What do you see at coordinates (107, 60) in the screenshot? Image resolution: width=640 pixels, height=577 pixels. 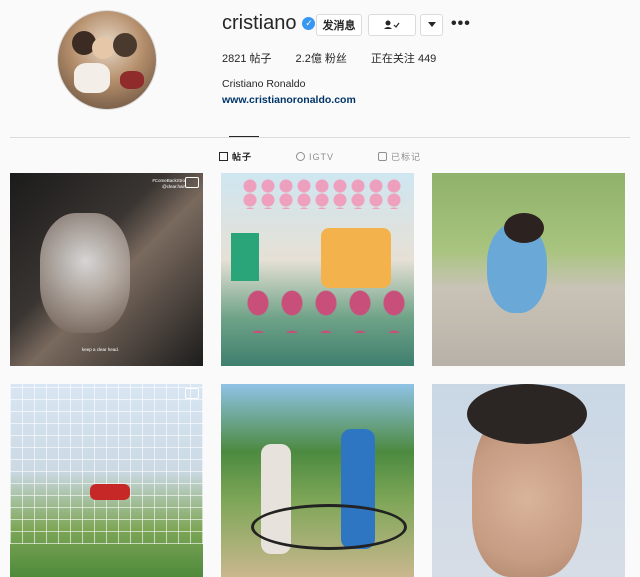 I see `profile-avatar` at bounding box center [107, 60].